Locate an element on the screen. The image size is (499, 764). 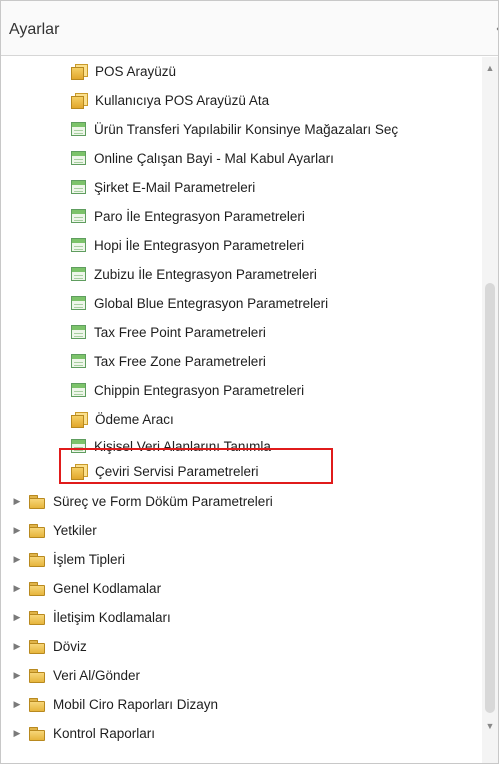
panel-header: Ayarlar ‹ is located at coordinates (249, 28).